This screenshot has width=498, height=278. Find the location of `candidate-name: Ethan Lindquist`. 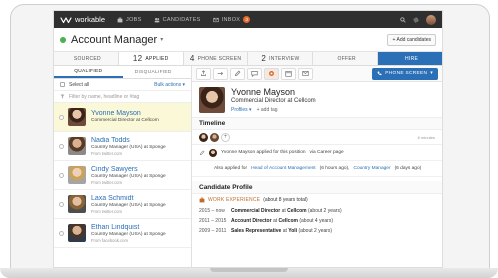

candidate-name: Ethan Lindquist is located at coordinates (115, 227).